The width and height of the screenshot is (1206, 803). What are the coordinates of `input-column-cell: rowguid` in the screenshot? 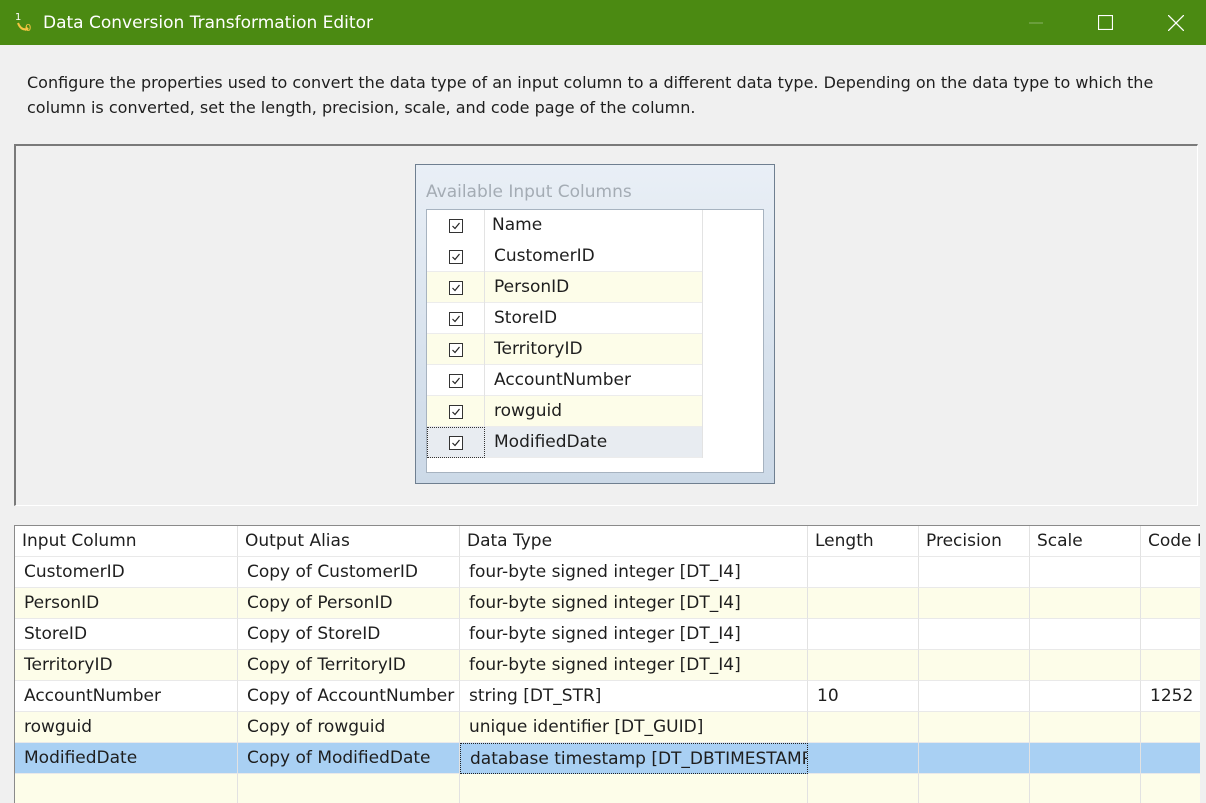 It's located at (126, 727).